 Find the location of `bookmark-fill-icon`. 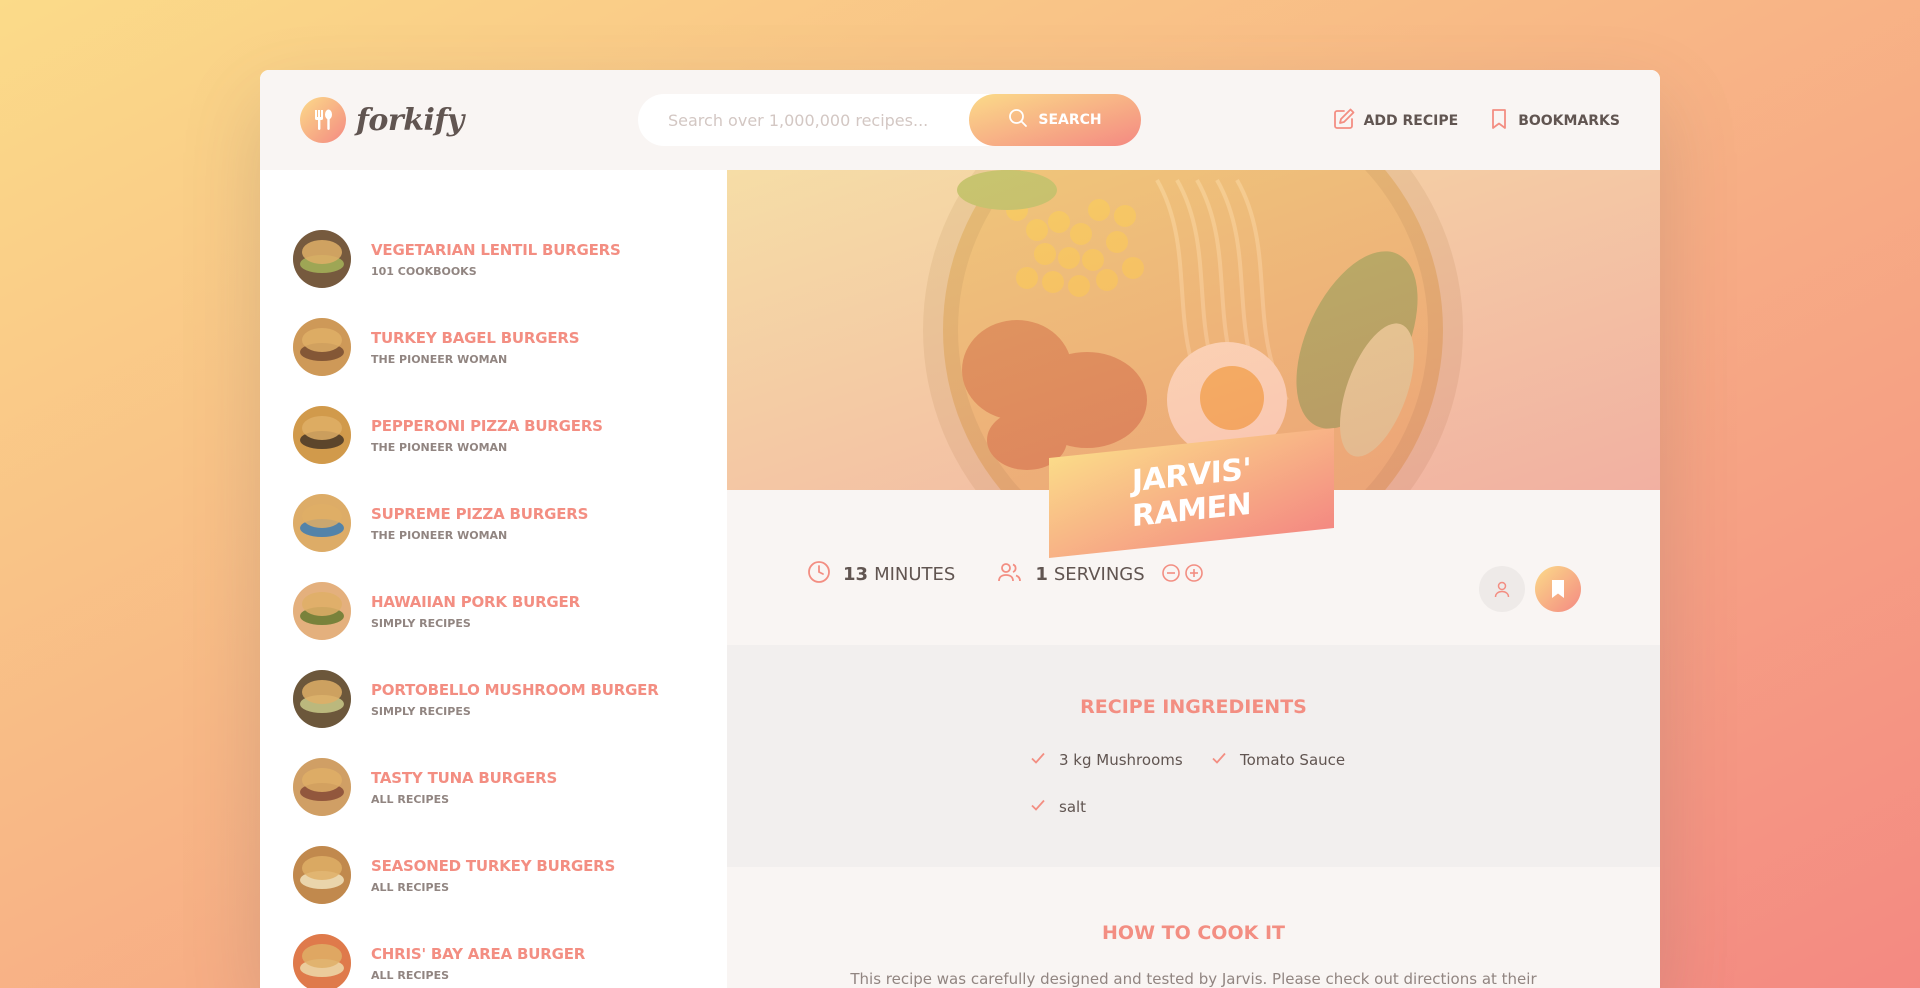

bookmark-fill-icon is located at coordinates (1558, 589).